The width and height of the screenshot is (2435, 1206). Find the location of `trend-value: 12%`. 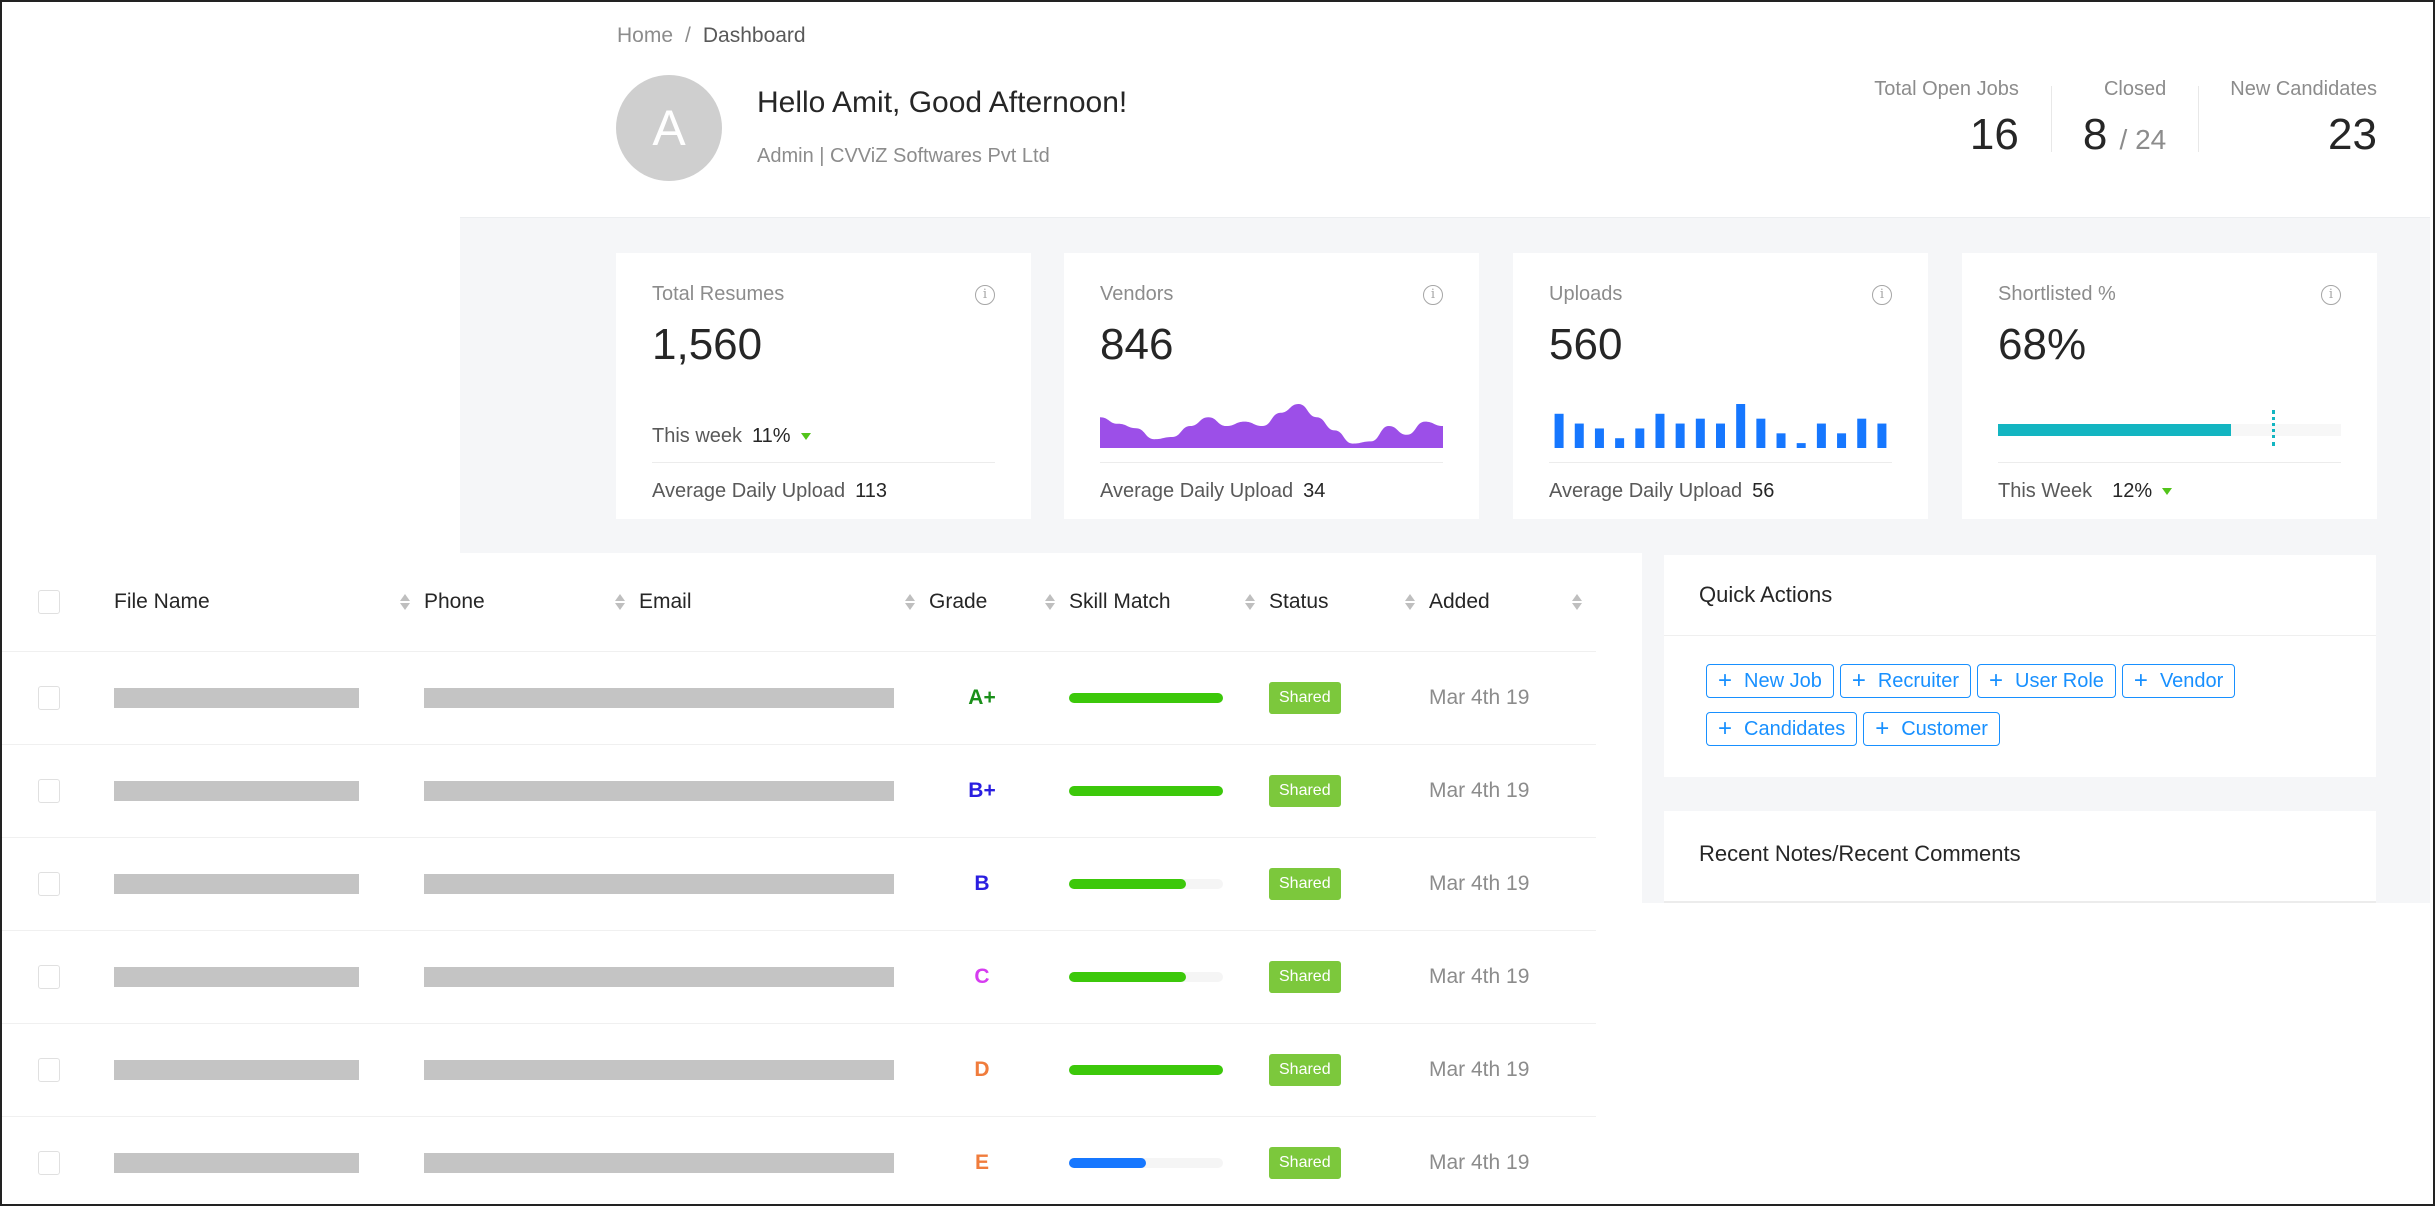

trend-value: 12% is located at coordinates (2132, 491).